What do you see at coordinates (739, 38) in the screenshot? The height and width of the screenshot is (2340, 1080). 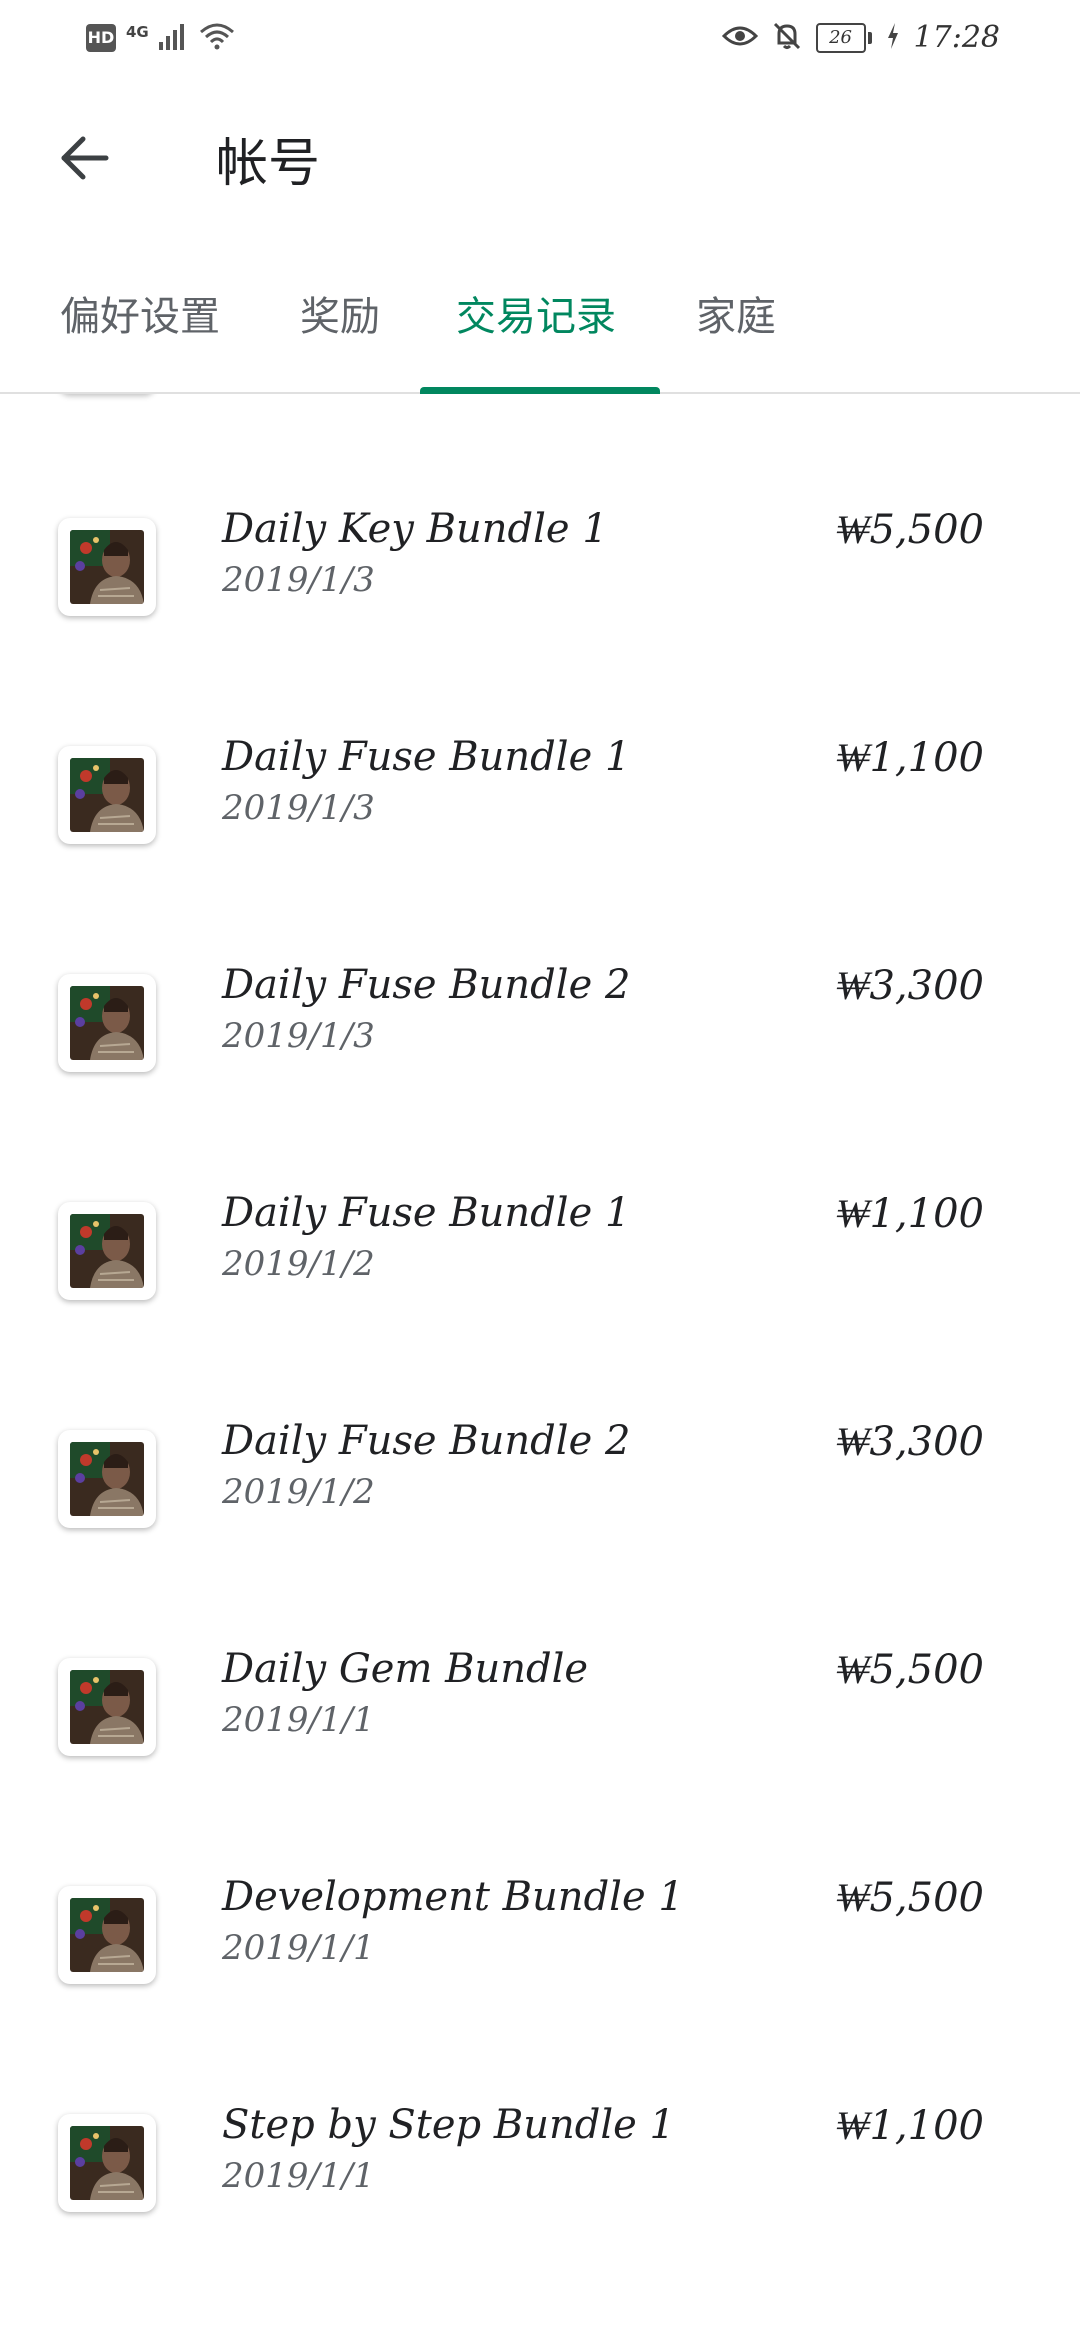 I see `eye-icon` at bounding box center [739, 38].